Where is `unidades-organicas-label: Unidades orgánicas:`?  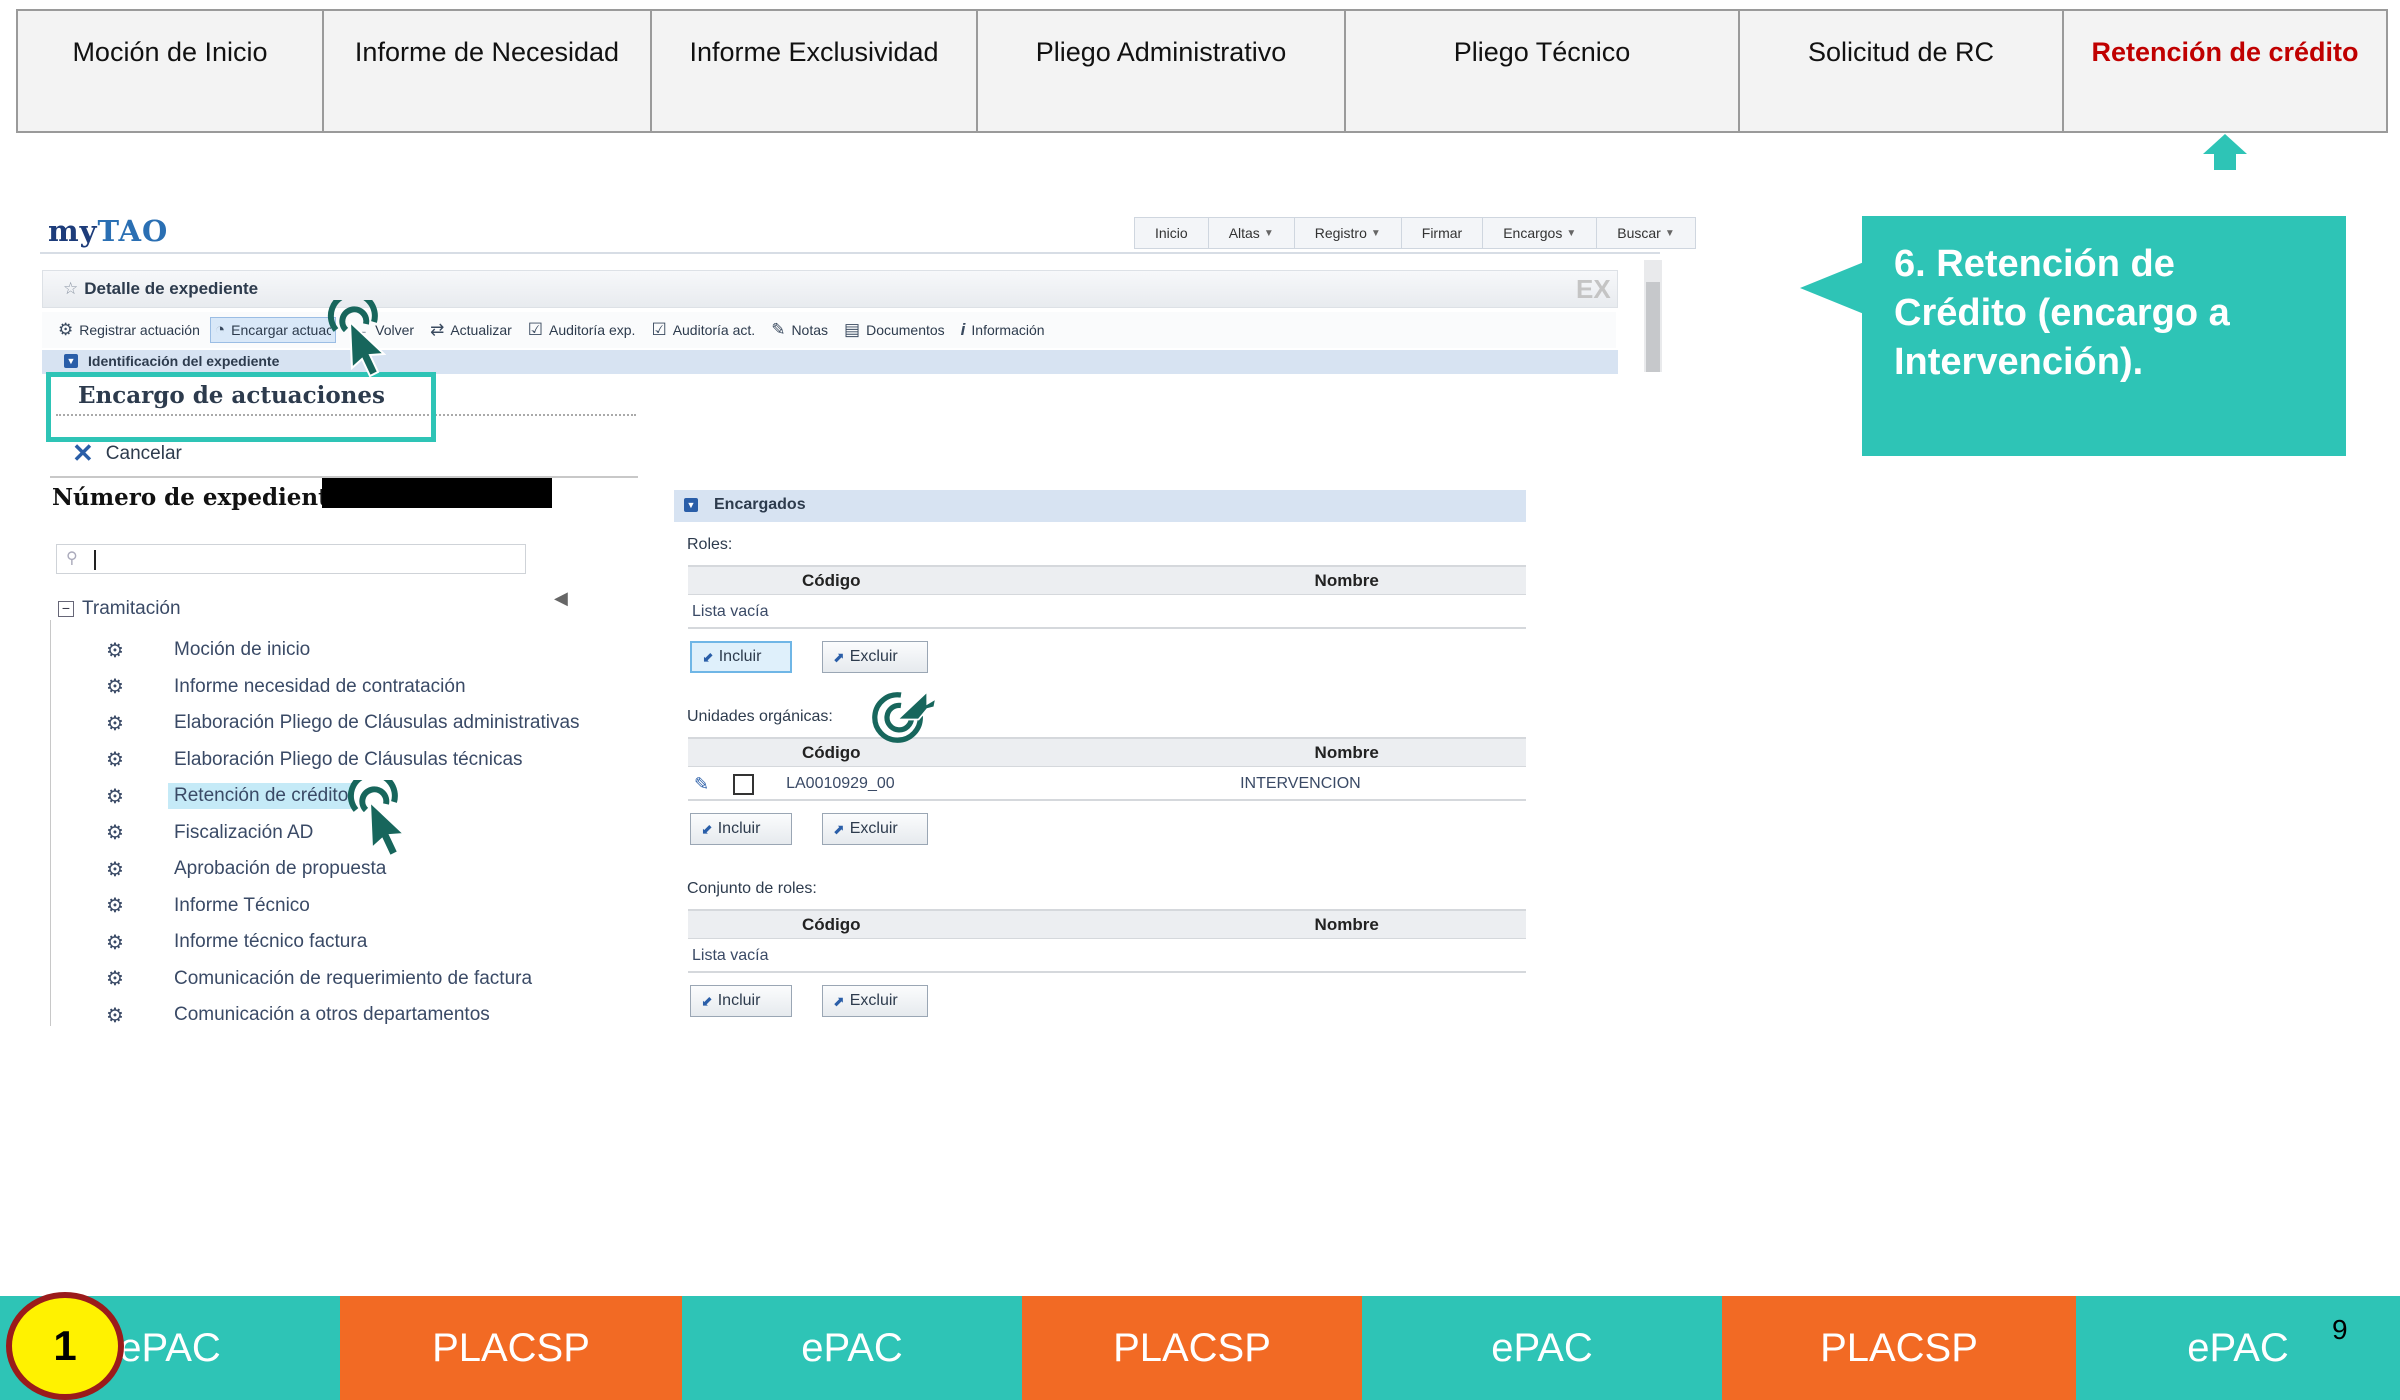 unidades-organicas-label: Unidades orgánicas: is located at coordinates (760, 716).